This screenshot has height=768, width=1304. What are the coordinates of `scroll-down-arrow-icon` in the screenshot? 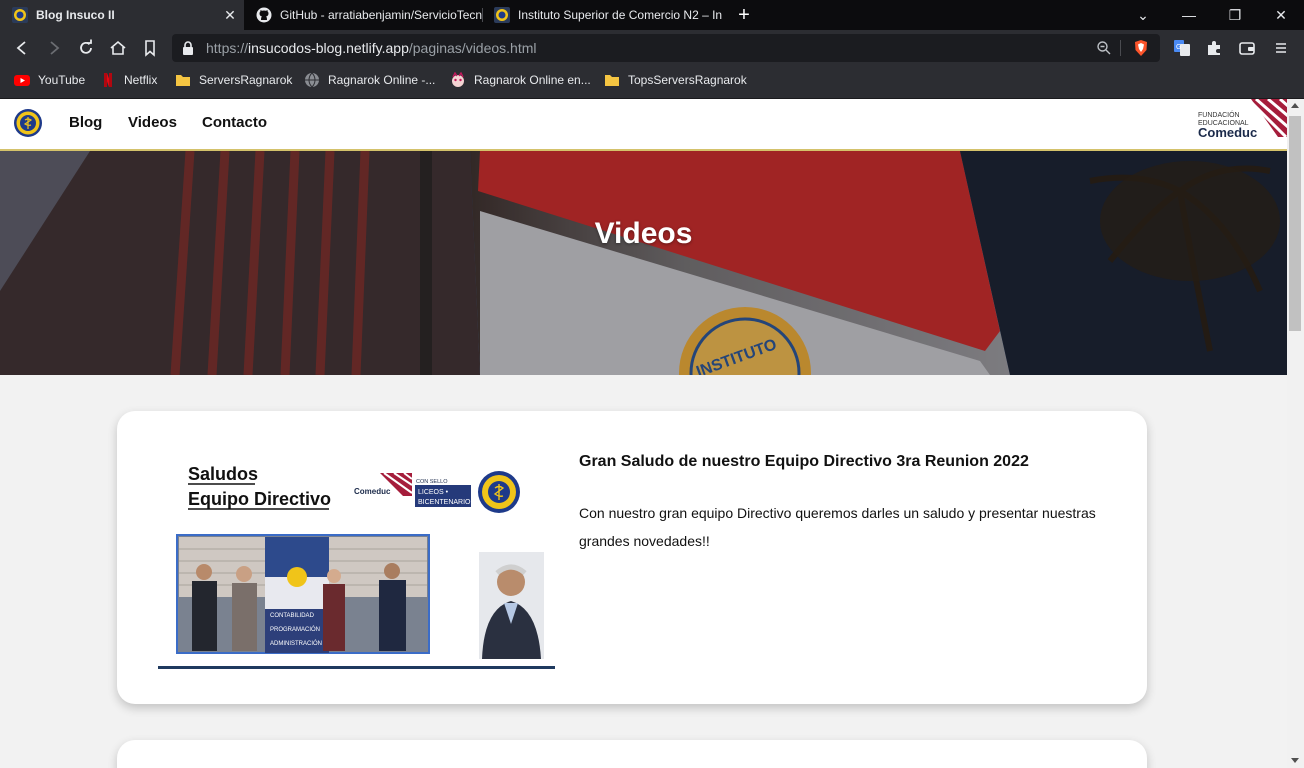 It's located at (1295, 760).